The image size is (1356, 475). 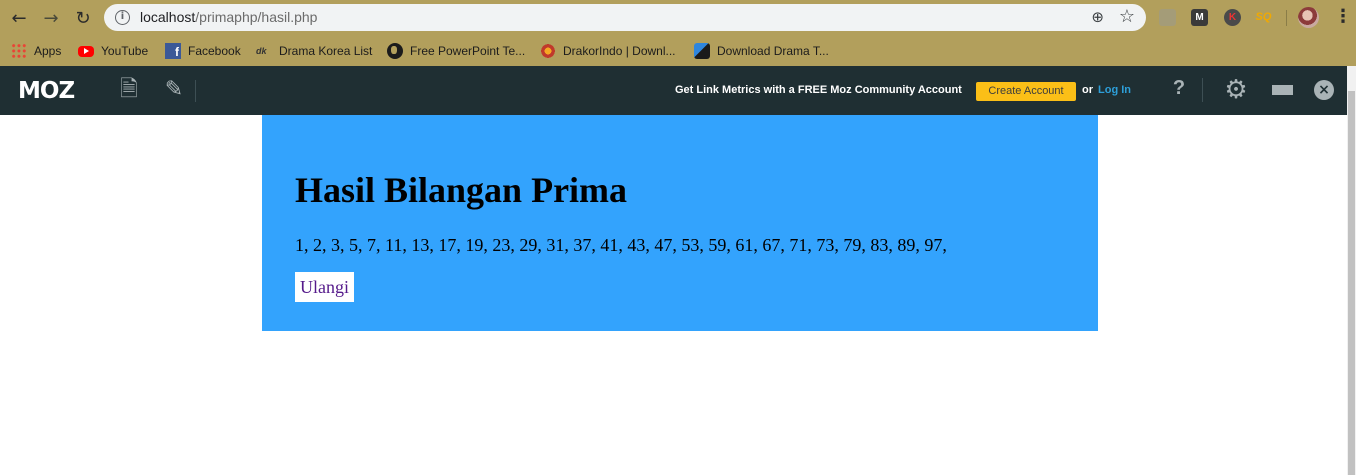 I want to click on zoom-icon: ⊕, so click(x=1097, y=17).